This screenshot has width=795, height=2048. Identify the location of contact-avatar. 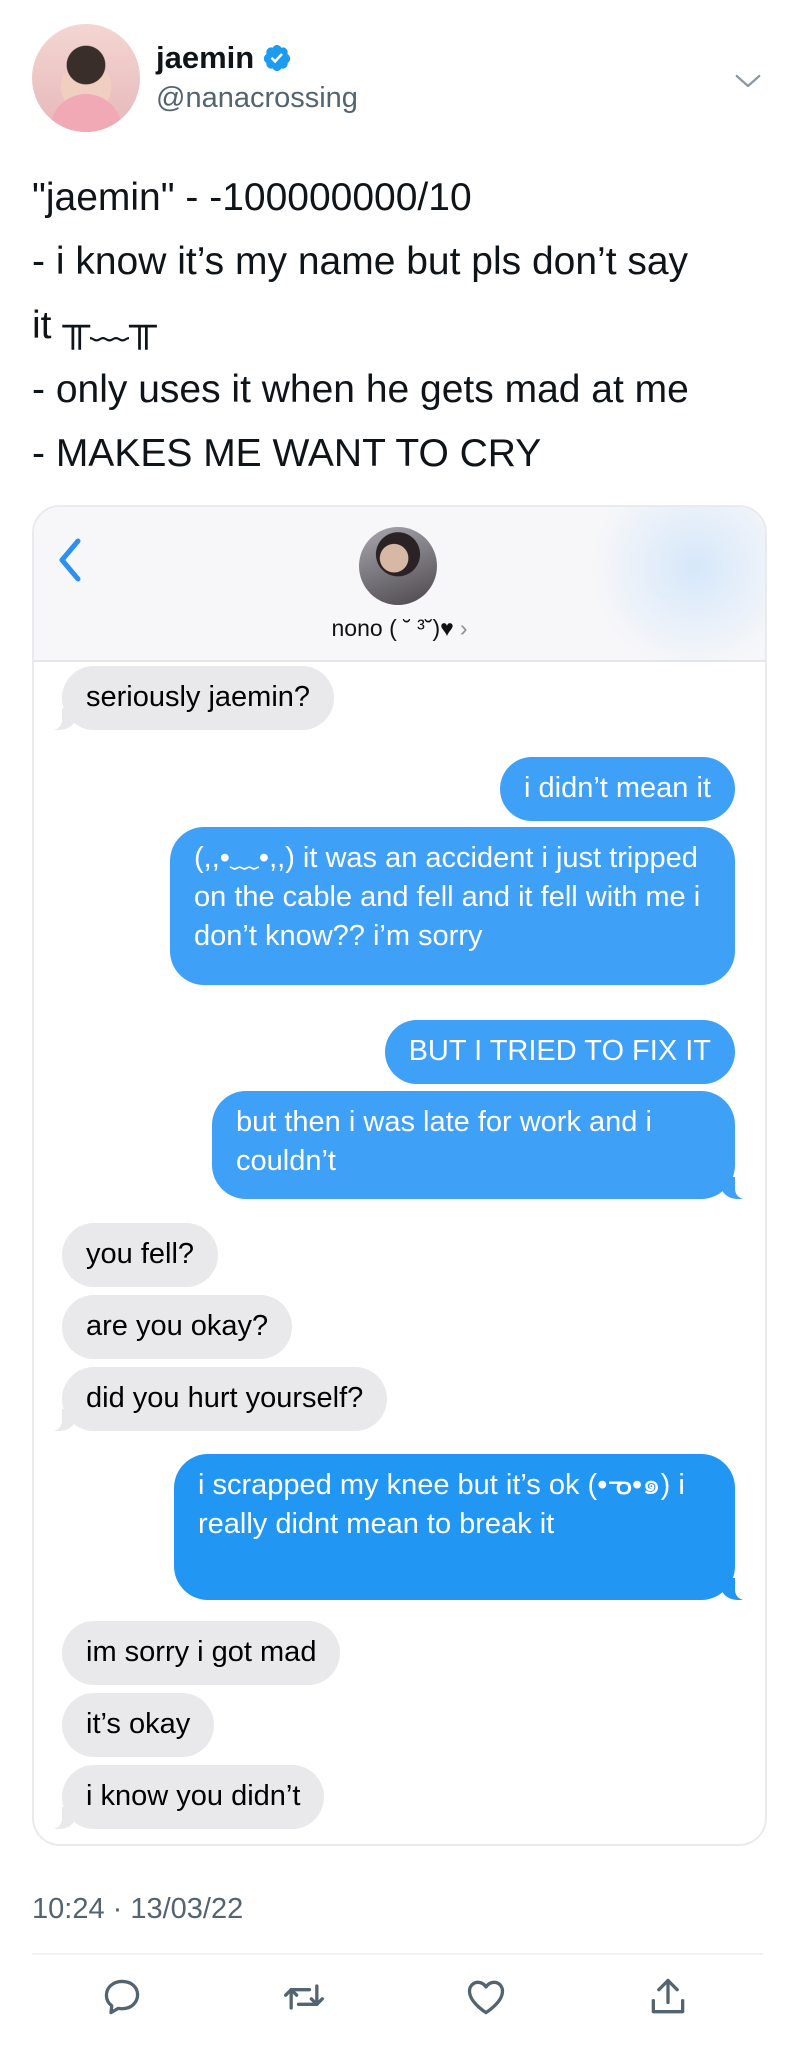
(398, 566).